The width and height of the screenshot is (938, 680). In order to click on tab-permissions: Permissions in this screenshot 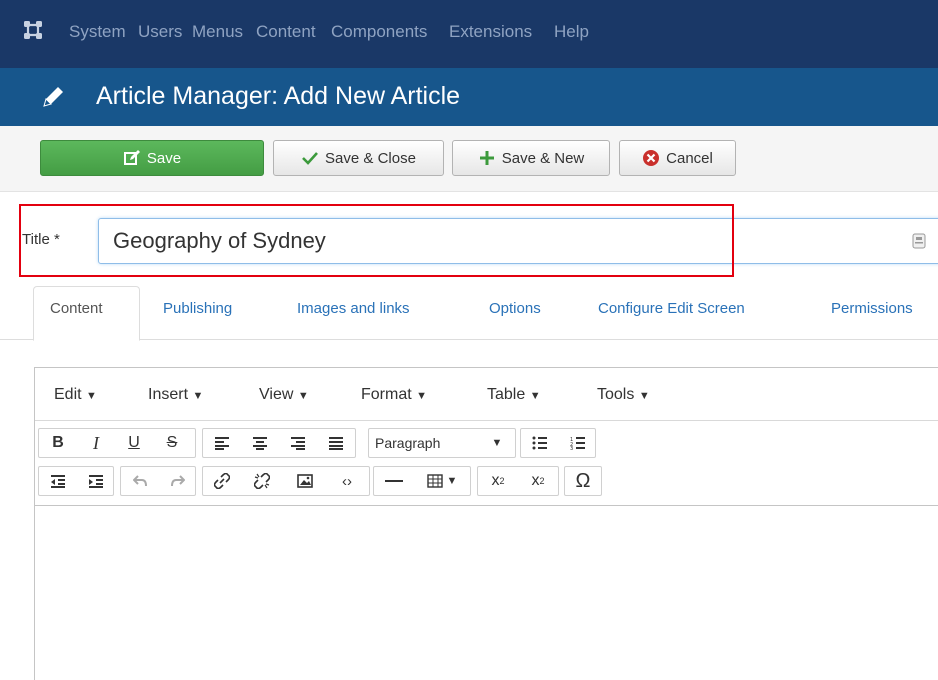, I will do `click(872, 308)`.